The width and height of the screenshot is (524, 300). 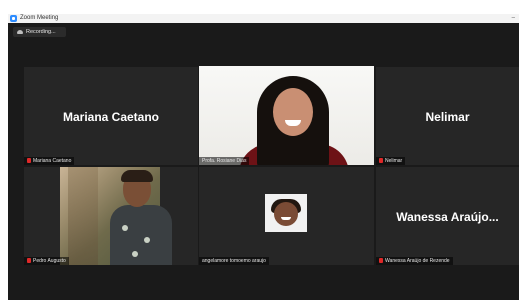 I want to click on participant-name-label: Wanessa Araújo de Rezende, so click(x=414, y=261).